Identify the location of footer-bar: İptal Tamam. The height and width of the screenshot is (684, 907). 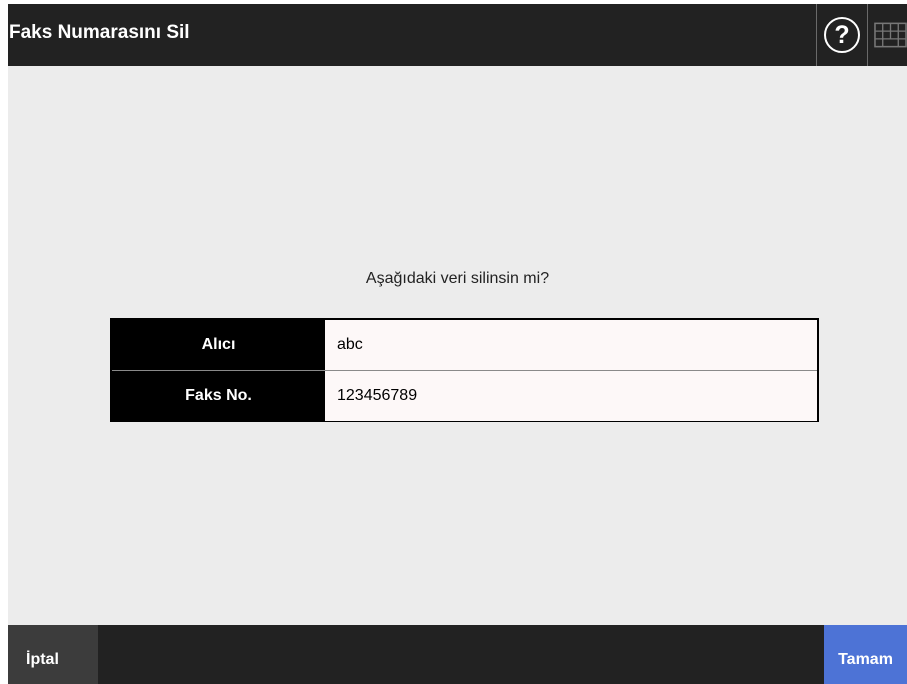
(457, 654).